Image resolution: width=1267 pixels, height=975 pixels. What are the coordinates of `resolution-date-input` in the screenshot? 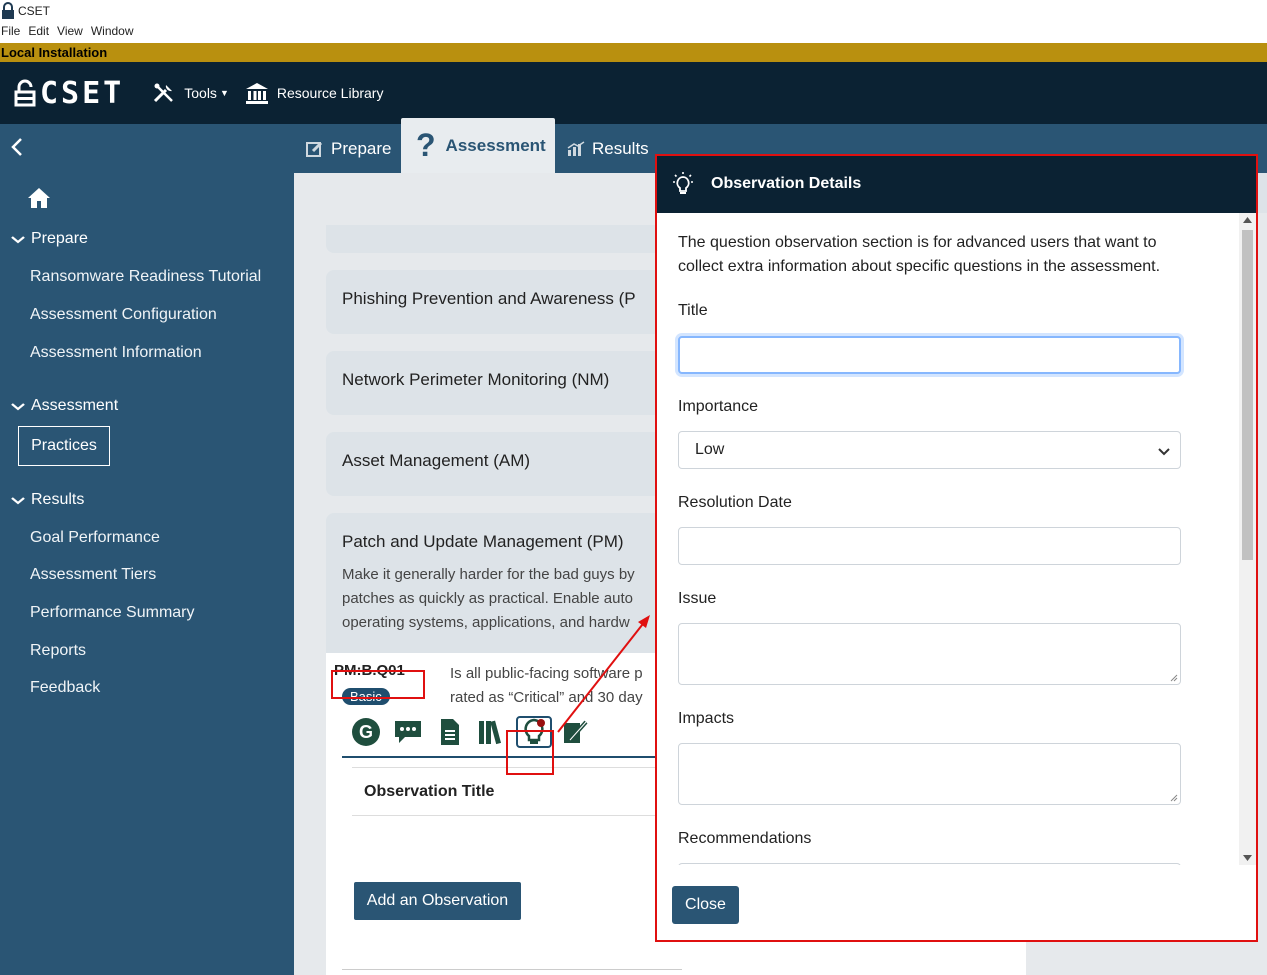 It's located at (929, 546).